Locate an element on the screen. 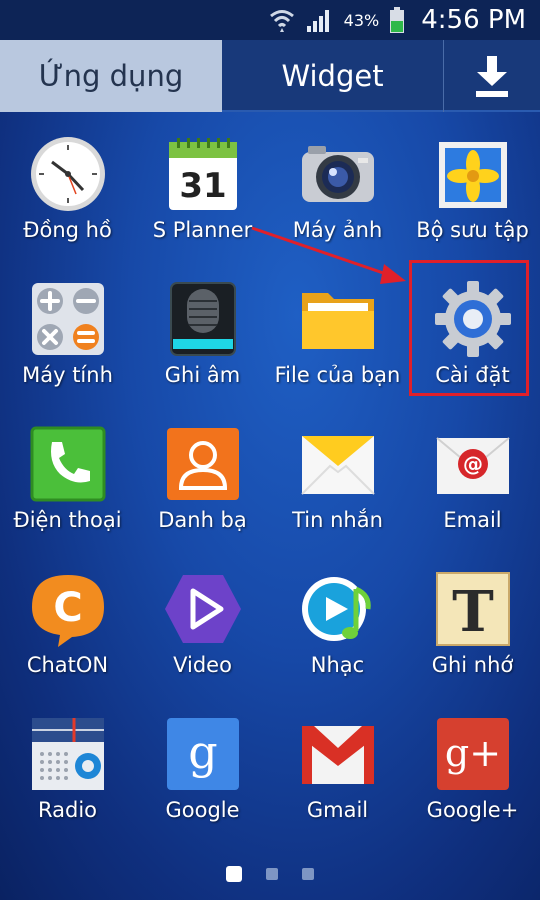 This screenshot has width=540, height=900. download-icon is located at coordinates (492, 76).